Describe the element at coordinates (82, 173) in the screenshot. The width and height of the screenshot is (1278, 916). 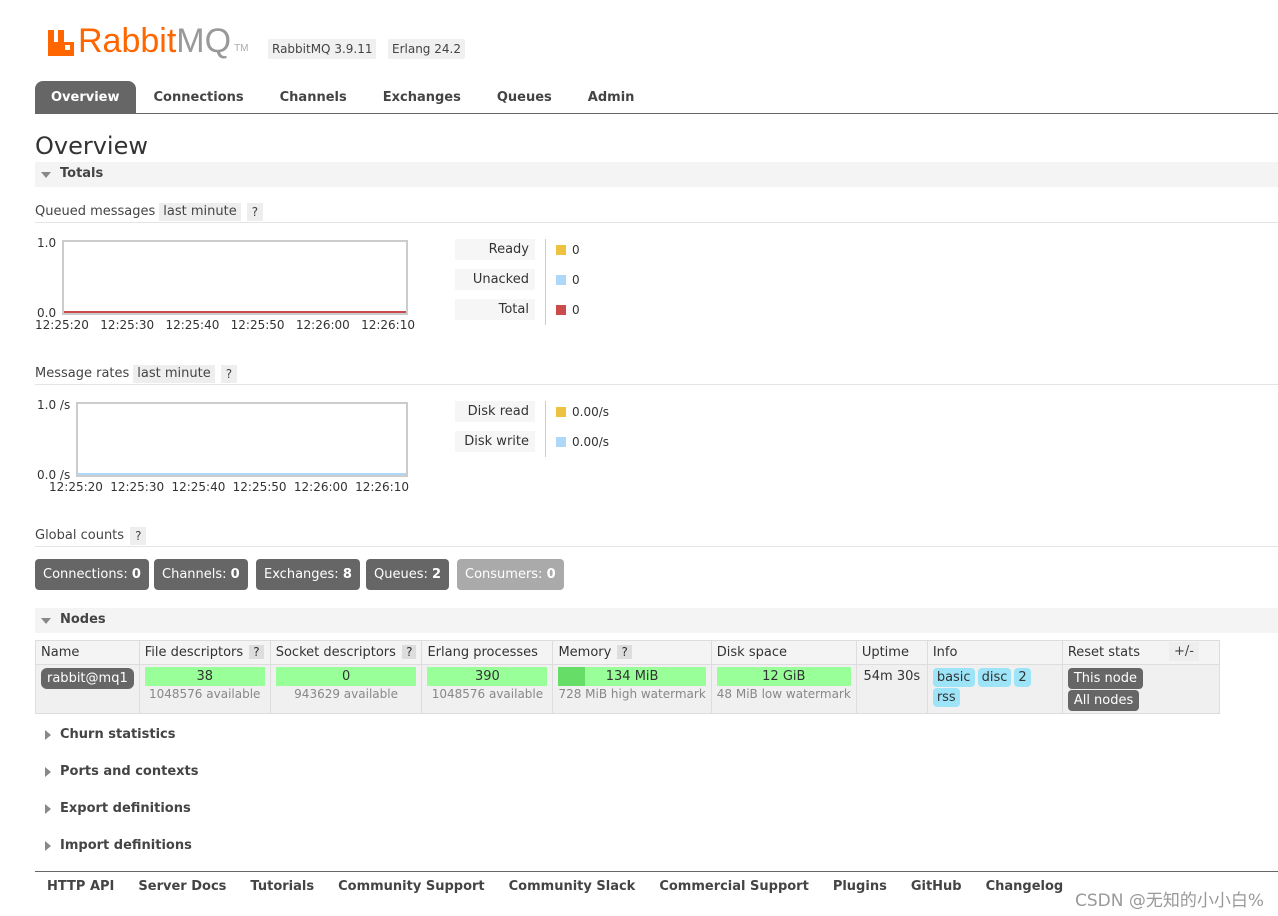
I see `totals-label: Totals` at that location.